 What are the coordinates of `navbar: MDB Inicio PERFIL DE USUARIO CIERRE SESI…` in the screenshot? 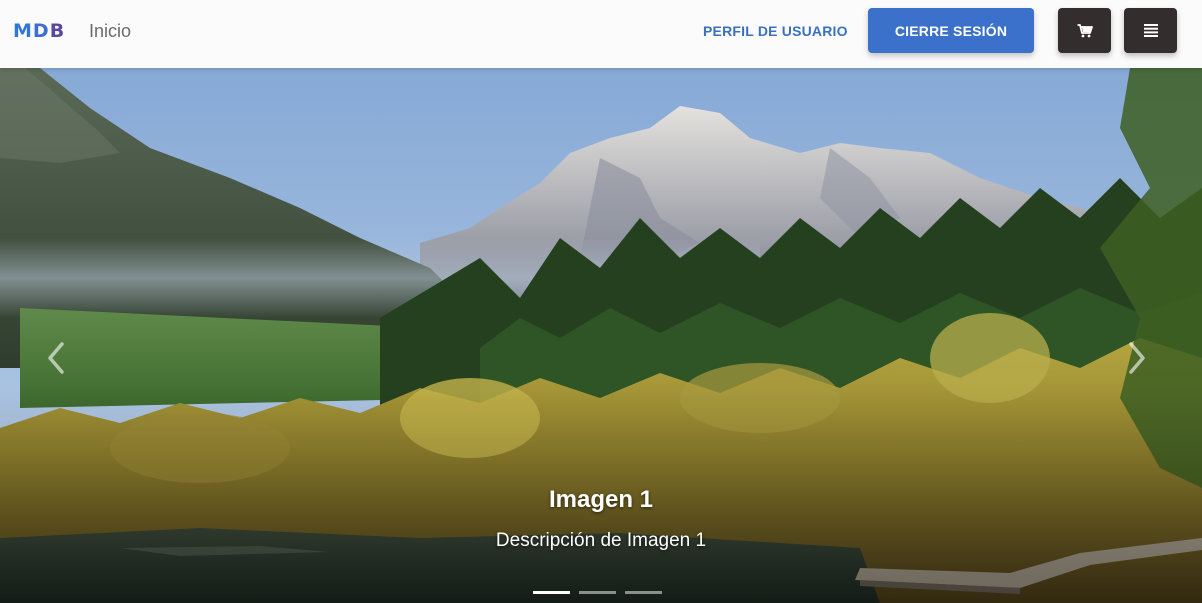 It's located at (601, 34).